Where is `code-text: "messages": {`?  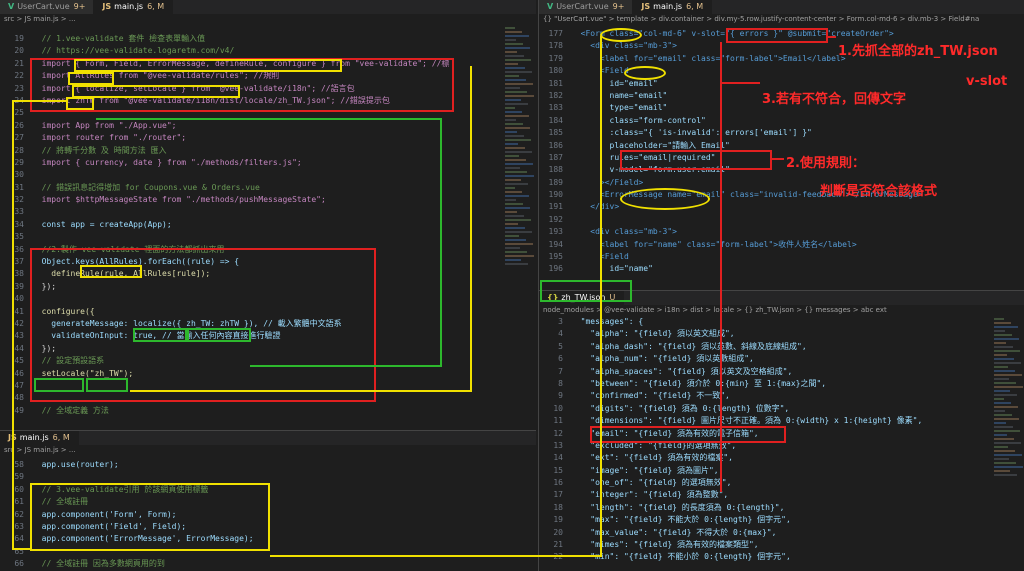 code-text: "messages": { is located at coordinates (607, 321).